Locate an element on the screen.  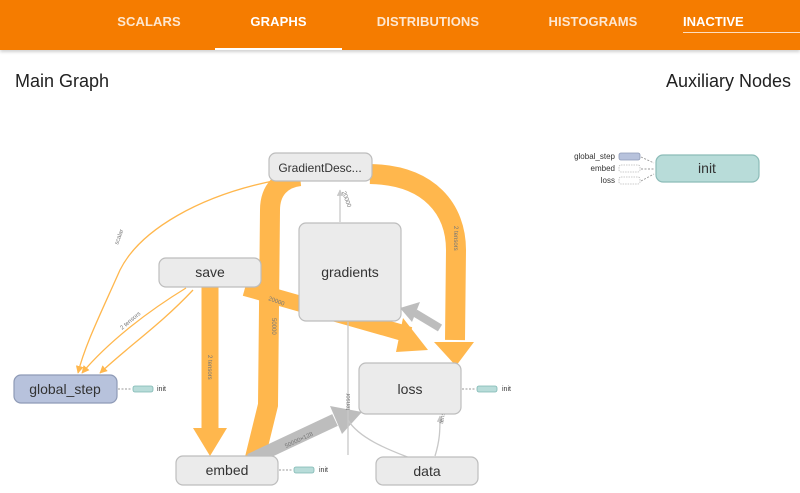
init-ref-global-step: init is located at coordinates (142, 389).